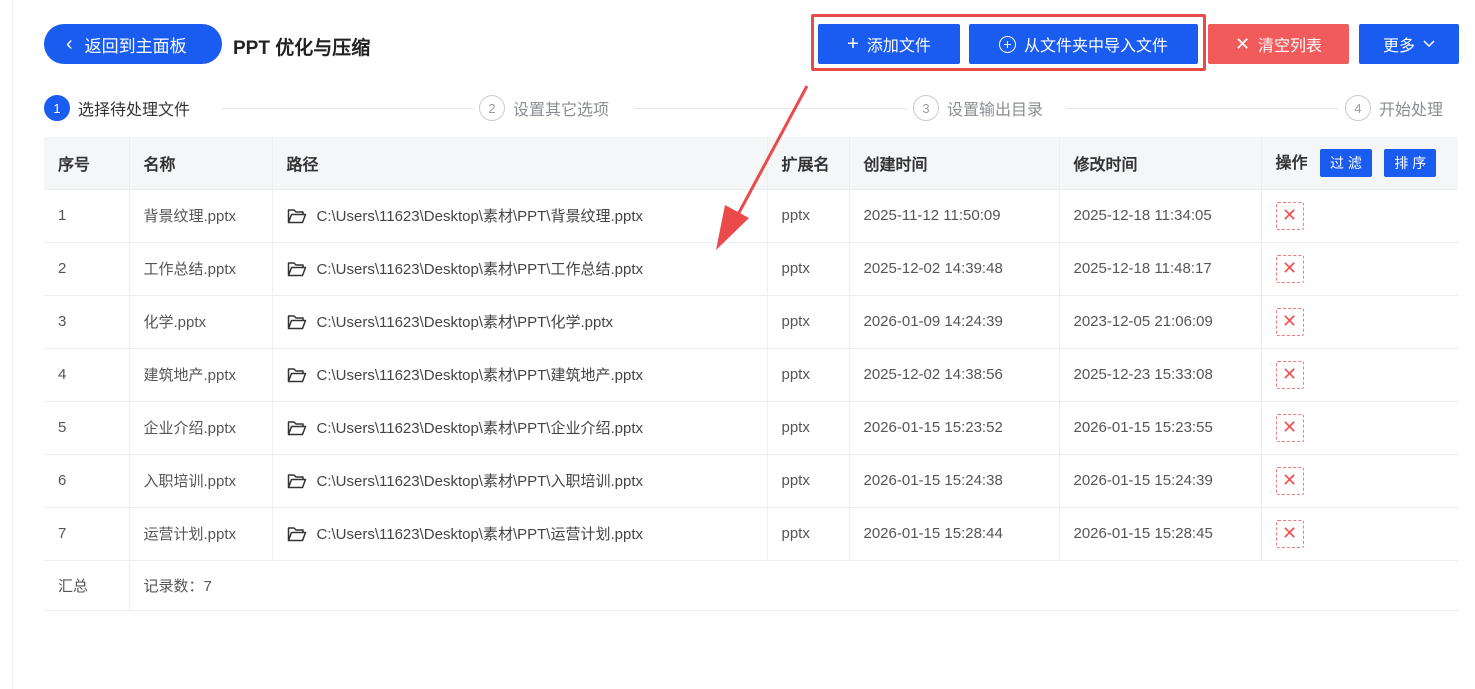 The height and width of the screenshot is (689, 1475). I want to click on step-number: 3, so click(926, 108).